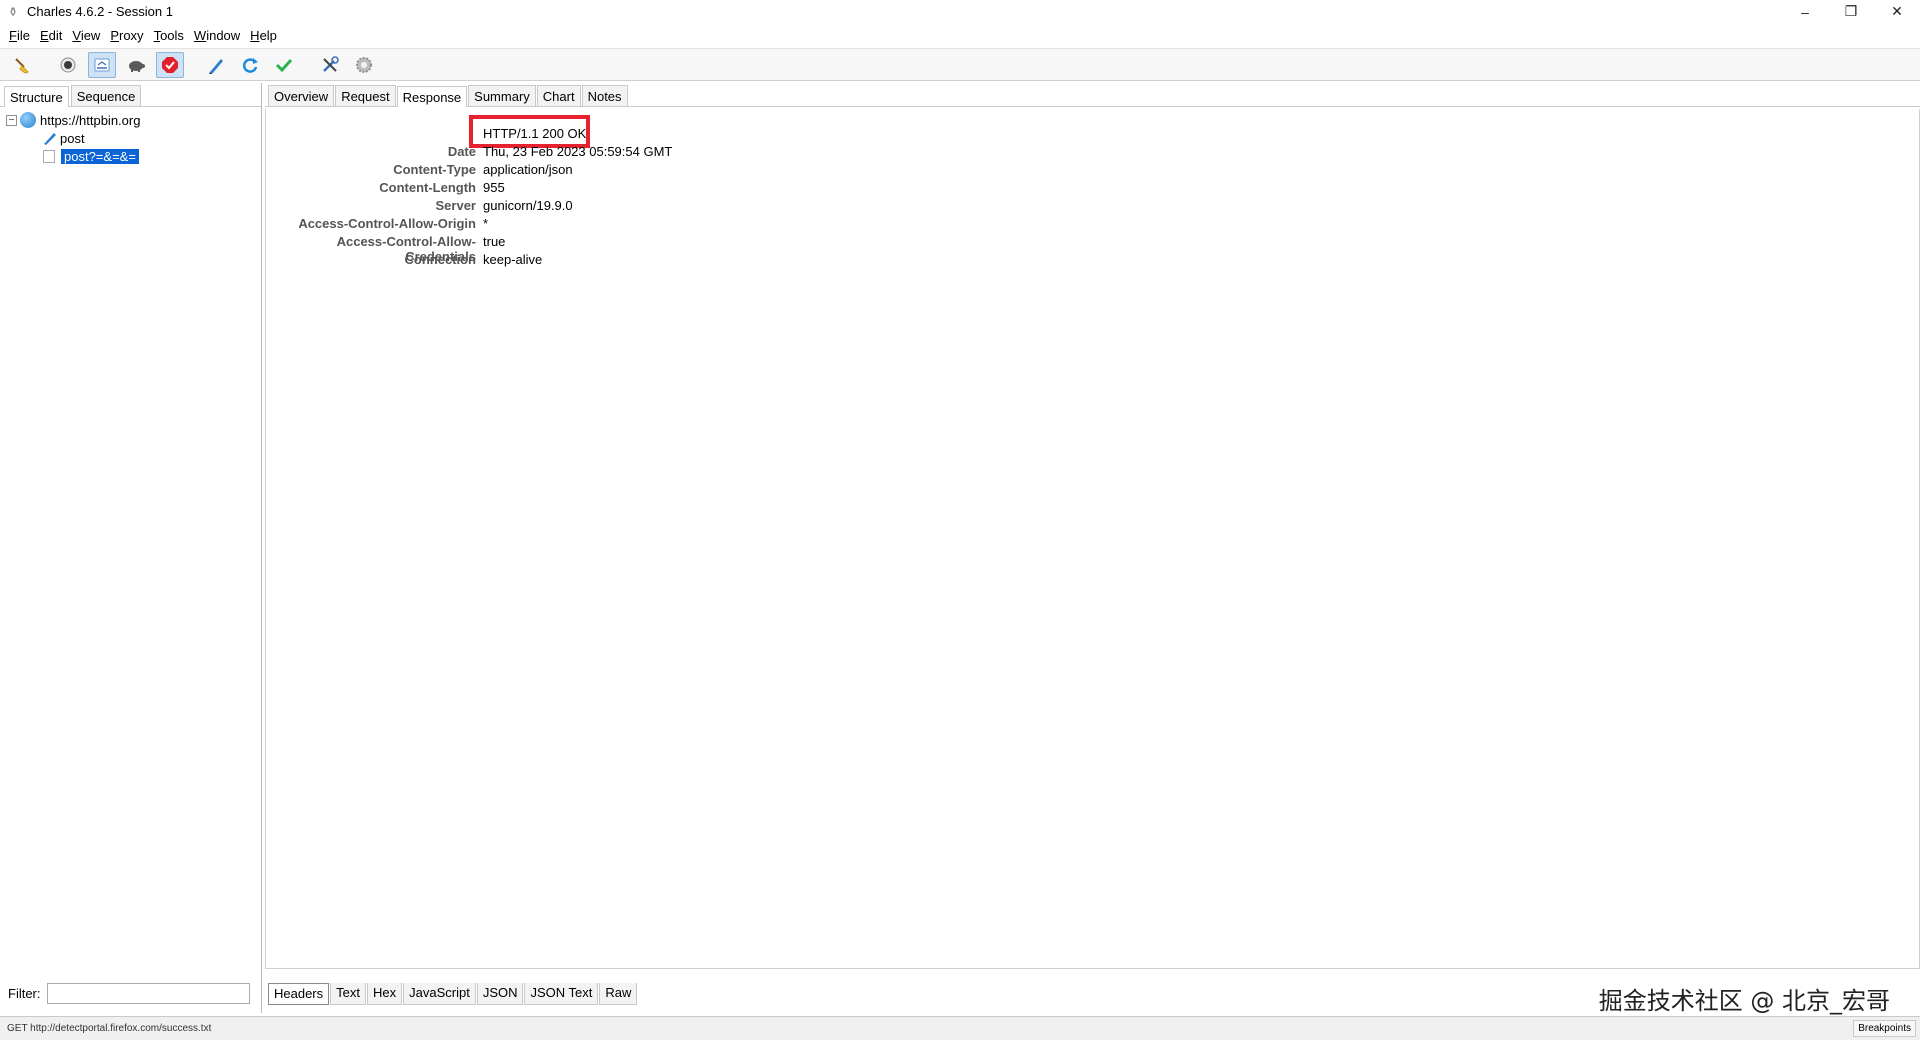  What do you see at coordinates (494, 187) in the screenshot?
I see `header-value: 955` at bounding box center [494, 187].